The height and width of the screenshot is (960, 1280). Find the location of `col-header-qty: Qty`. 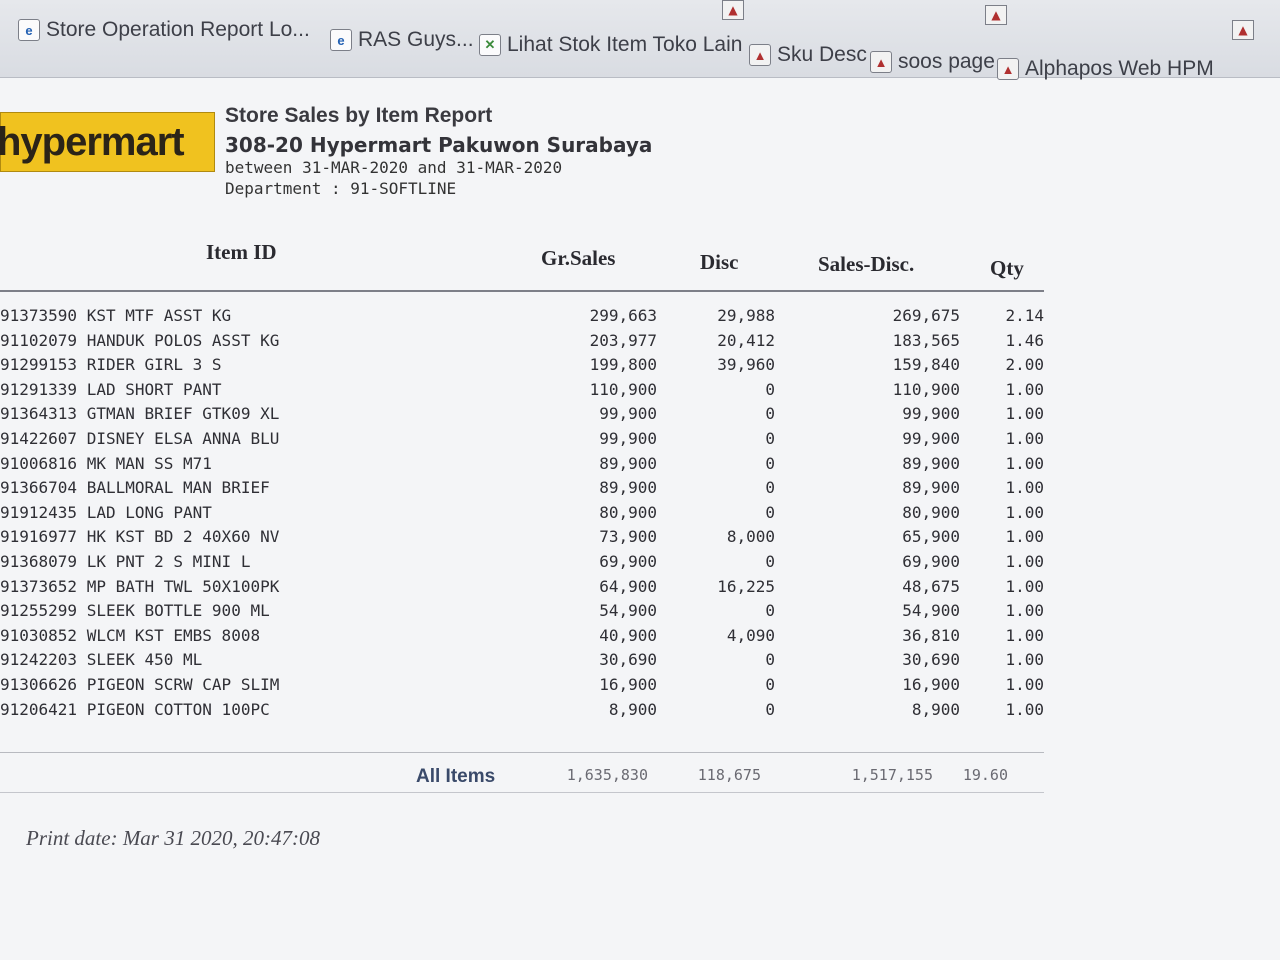

col-header-qty: Qty is located at coordinates (1007, 268).